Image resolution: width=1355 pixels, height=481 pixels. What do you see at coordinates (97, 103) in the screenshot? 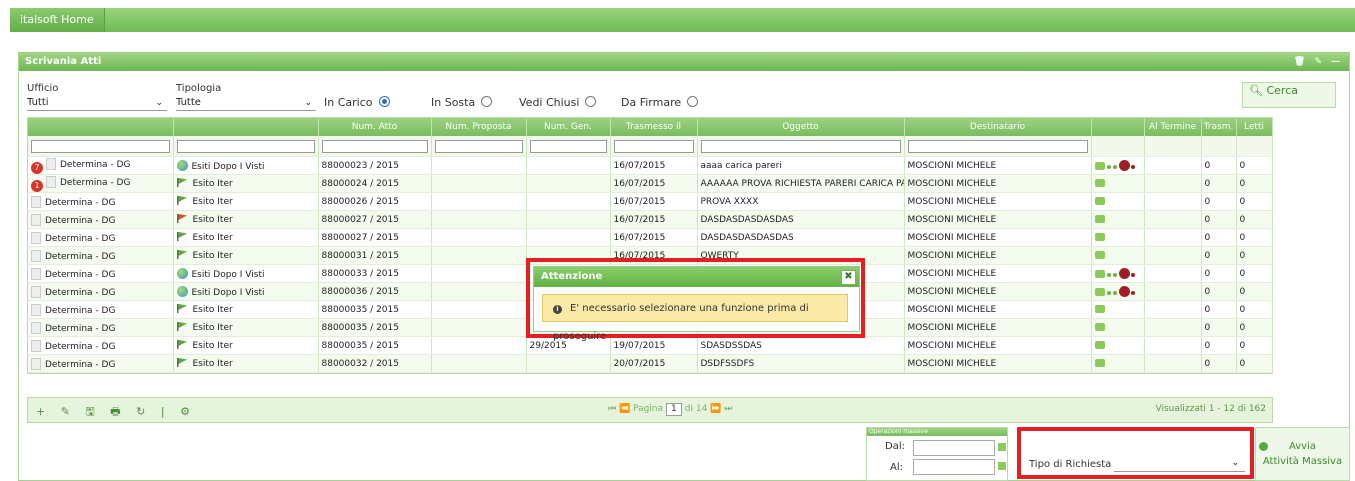
I see `ufficio-select: Tutti ⌄` at bounding box center [97, 103].